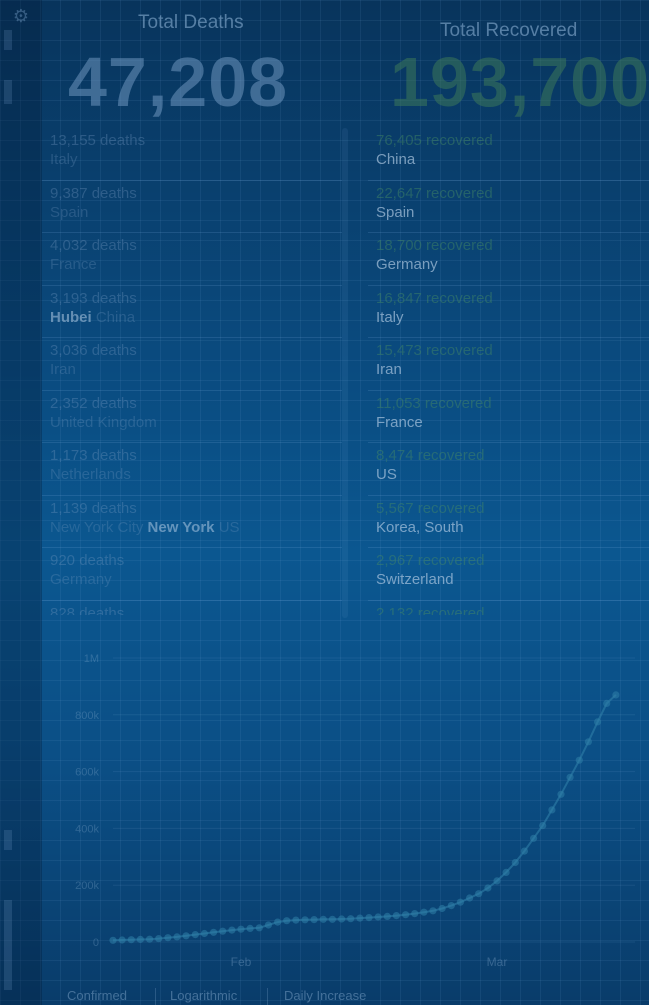  Describe the element at coordinates (508, 207) in the screenshot. I see `recovered-list-item: 22,647 recovered Spain` at that location.